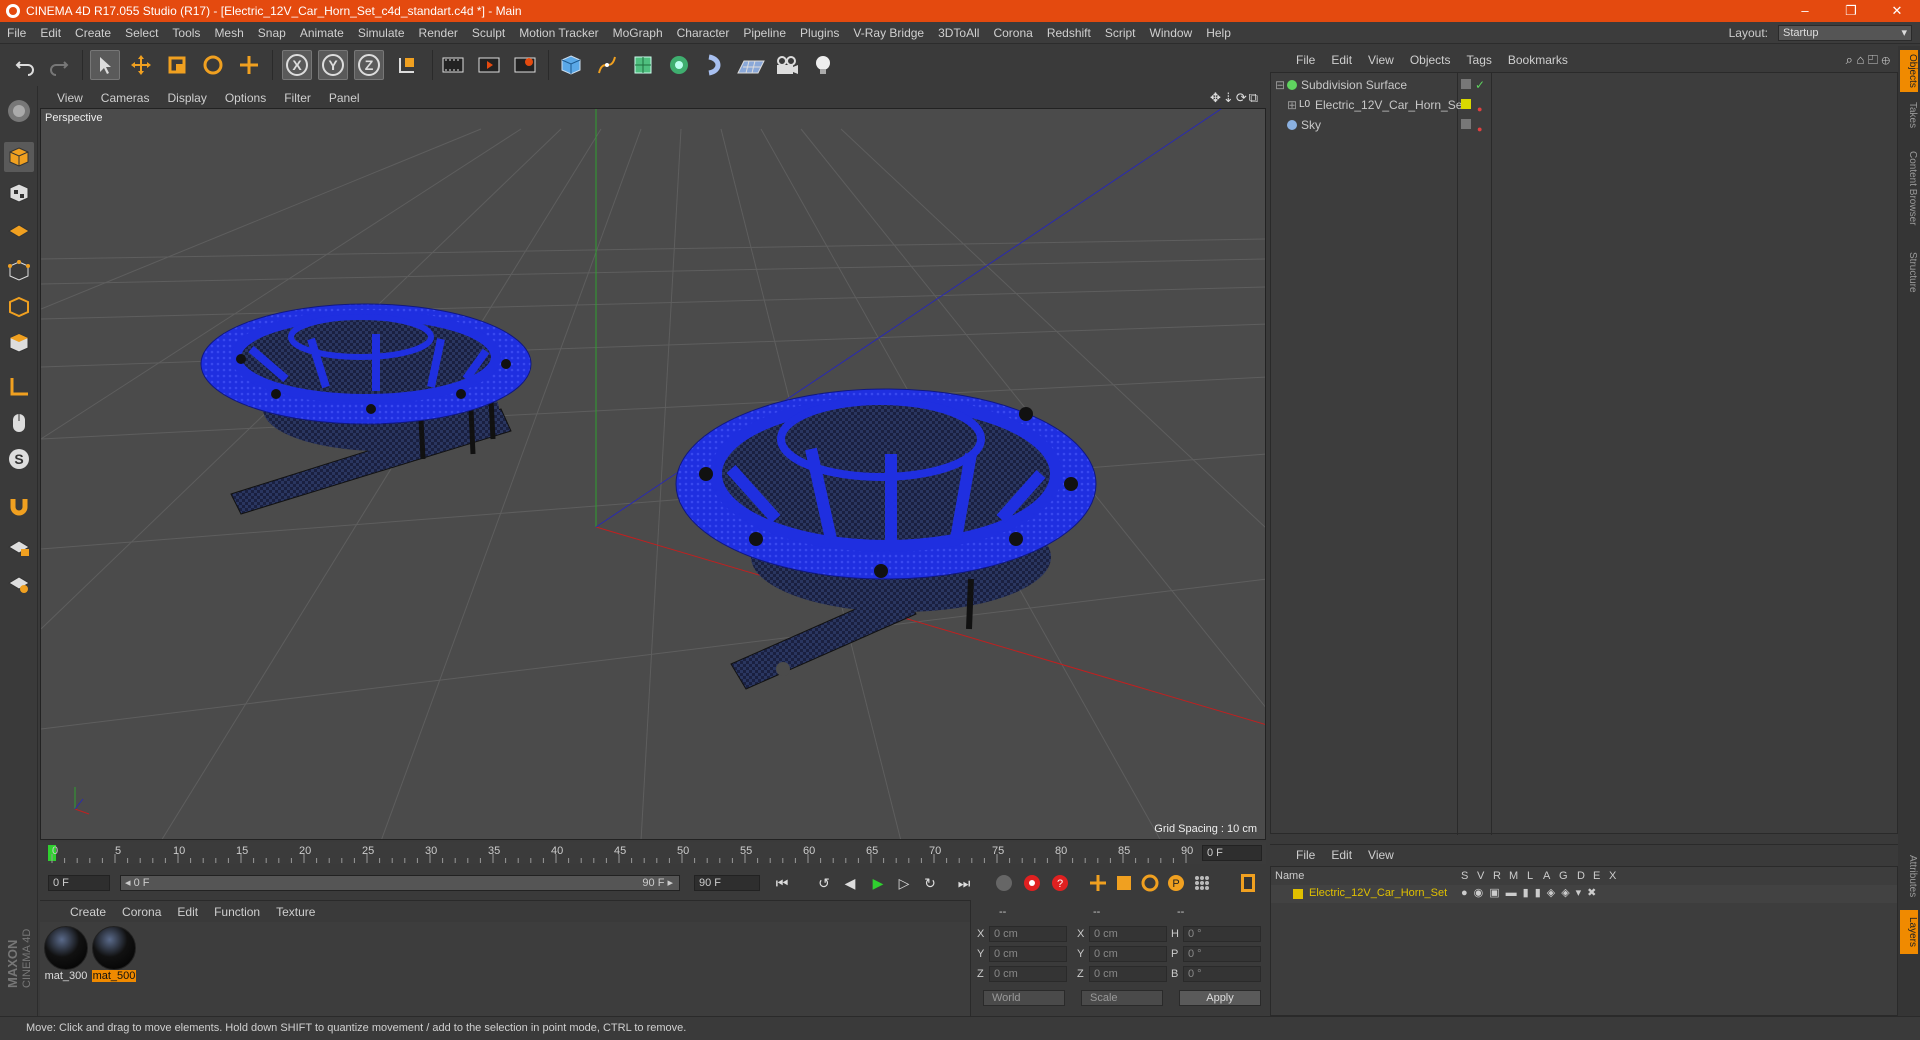  I want to click on viewport-menu-view: View, so click(70, 98).